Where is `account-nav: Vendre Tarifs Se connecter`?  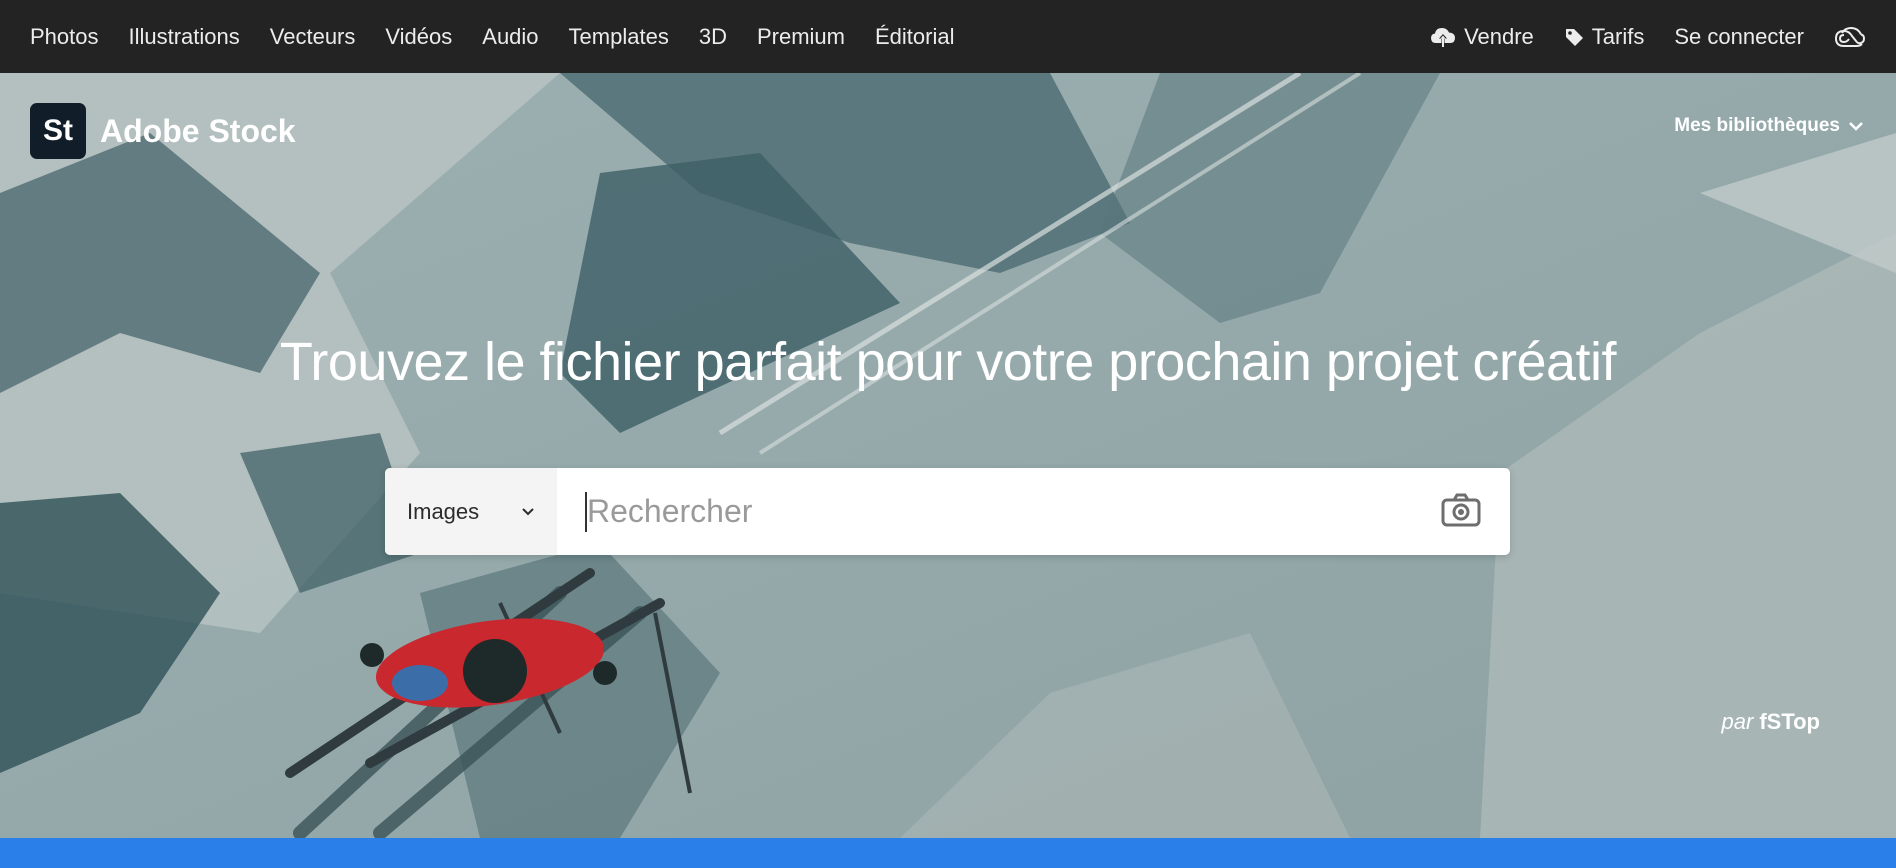
account-nav: Vendre Tarifs Se connecter is located at coordinates (1633, 37).